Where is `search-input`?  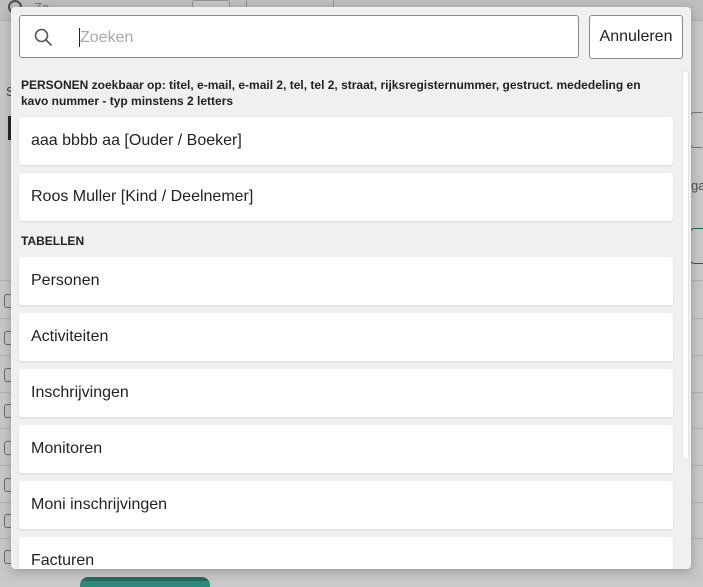
search-input is located at coordinates (325, 37).